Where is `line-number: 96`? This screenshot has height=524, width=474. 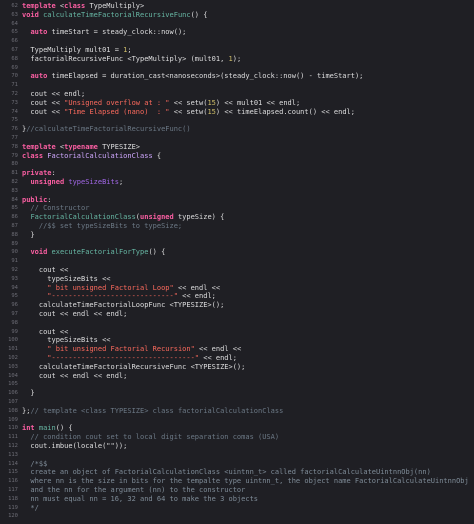
line-number: 96 is located at coordinates (14, 305).